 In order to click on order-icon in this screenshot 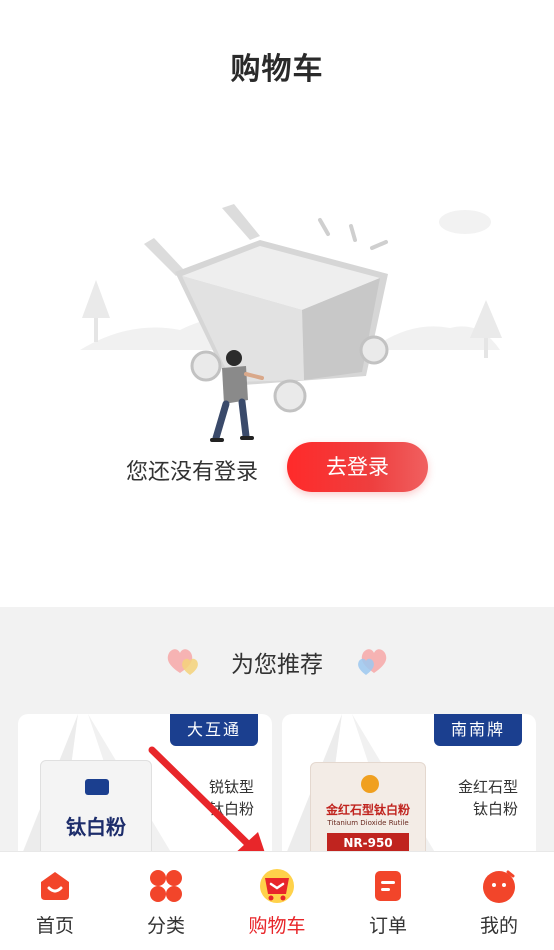, I will do `click(388, 886)`.